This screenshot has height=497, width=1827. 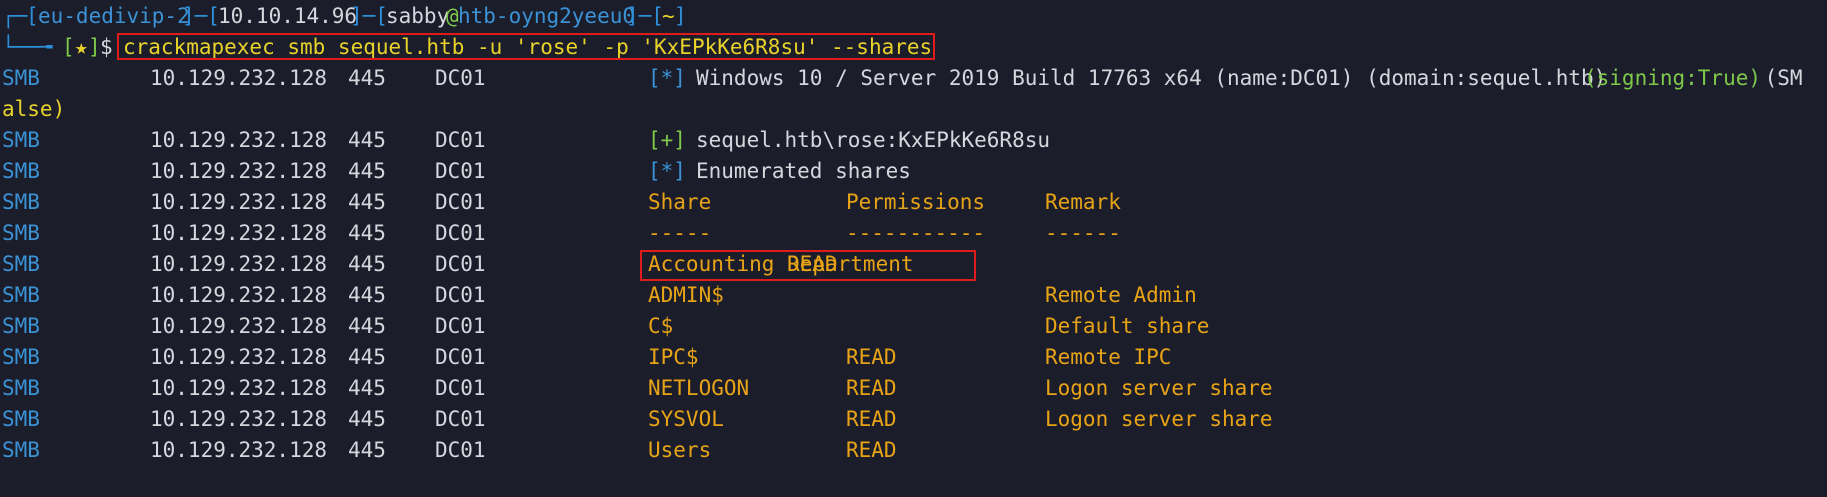 What do you see at coordinates (452, 16) in the screenshot?
I see `prompt-at: @` at bounding box center [452, 16].